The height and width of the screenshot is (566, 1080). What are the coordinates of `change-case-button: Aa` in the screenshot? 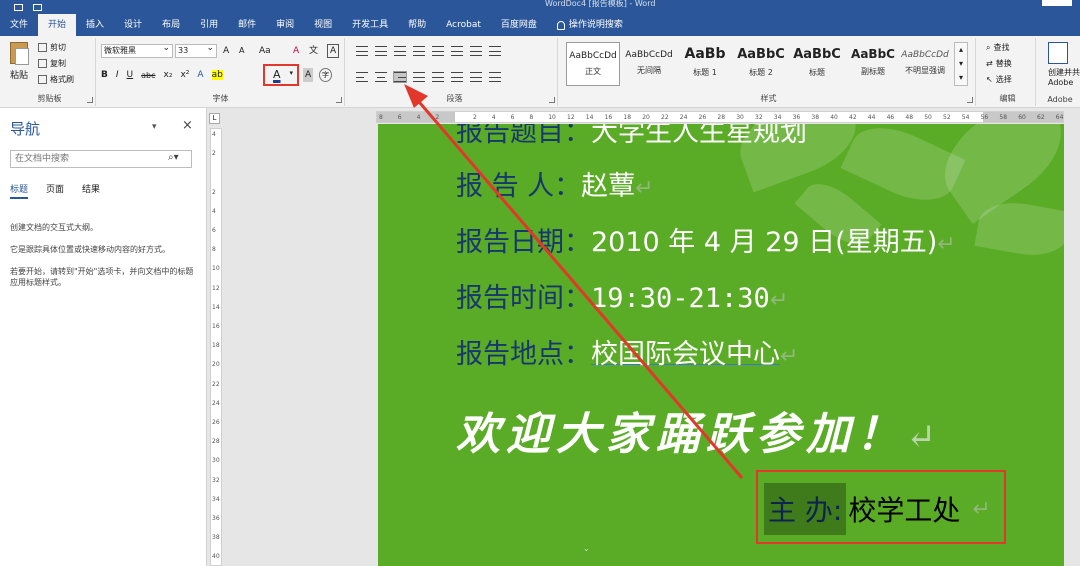 It's located at (265, 51).